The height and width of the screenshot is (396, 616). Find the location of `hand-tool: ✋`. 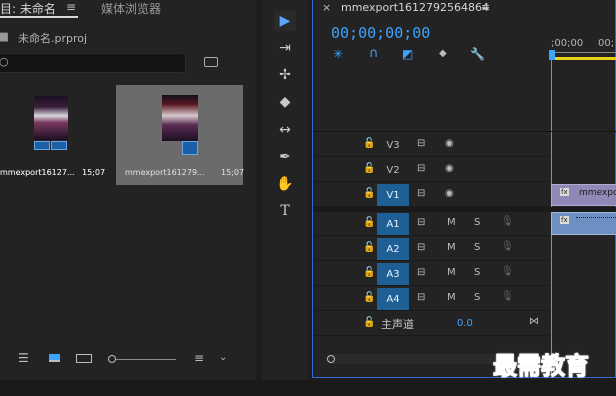

hand-tool: ✋ is located at coordinates (285, 184).